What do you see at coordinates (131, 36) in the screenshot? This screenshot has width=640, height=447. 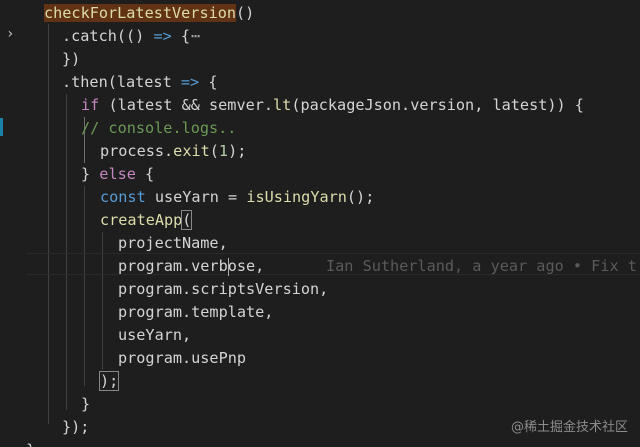 I see `code-line: .catch(() => {⋯` at bounding box center [131, 36].